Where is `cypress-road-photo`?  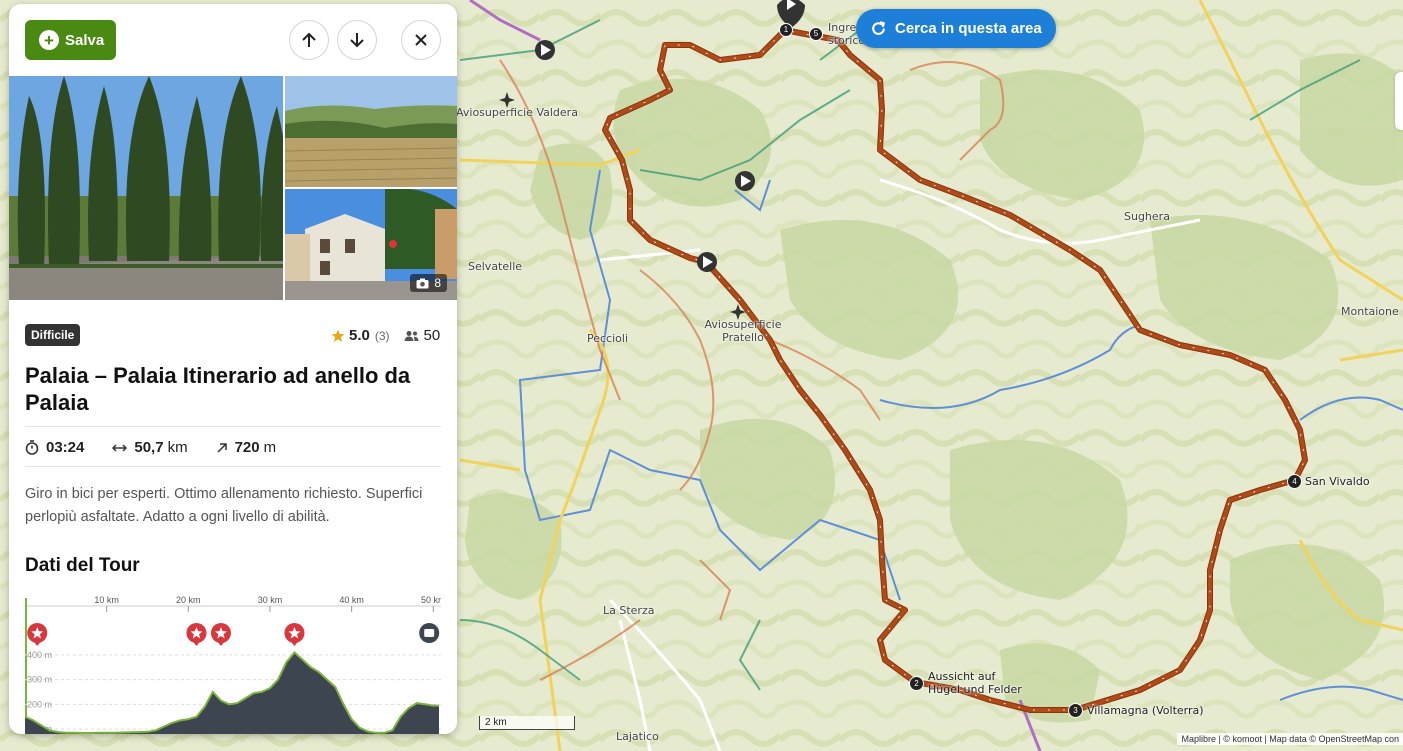
cypress-road-photo is located at coordinates (146, 188).